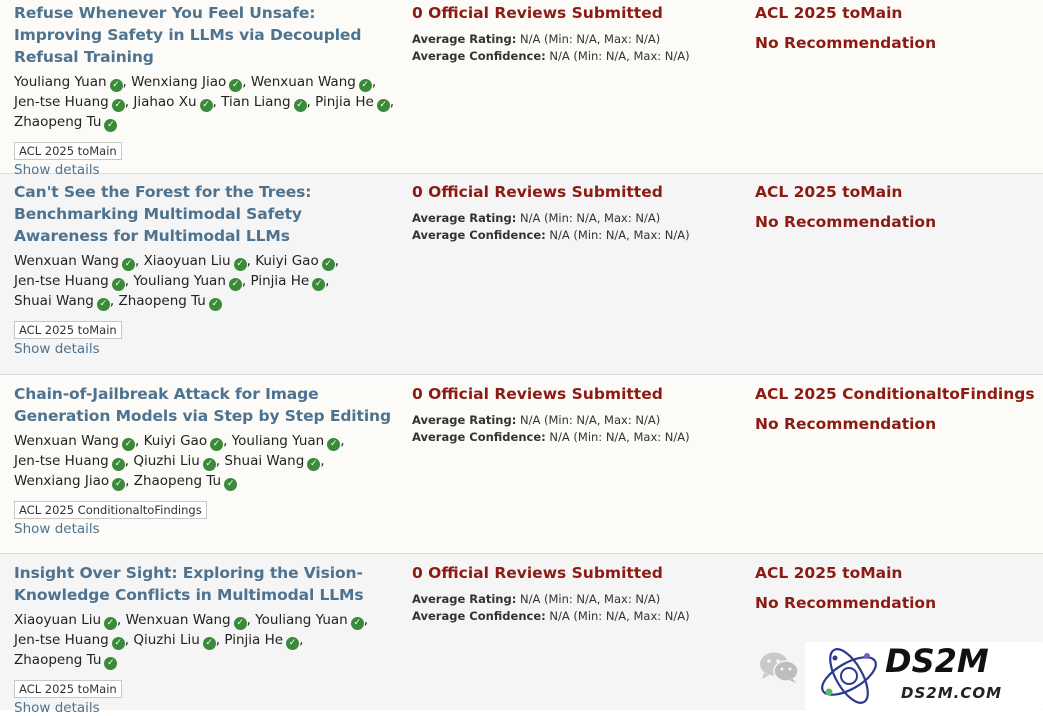  Describe the element at coordinates (254, 640) in the screenshot. I see `author-name: Pinjia He` at that location.